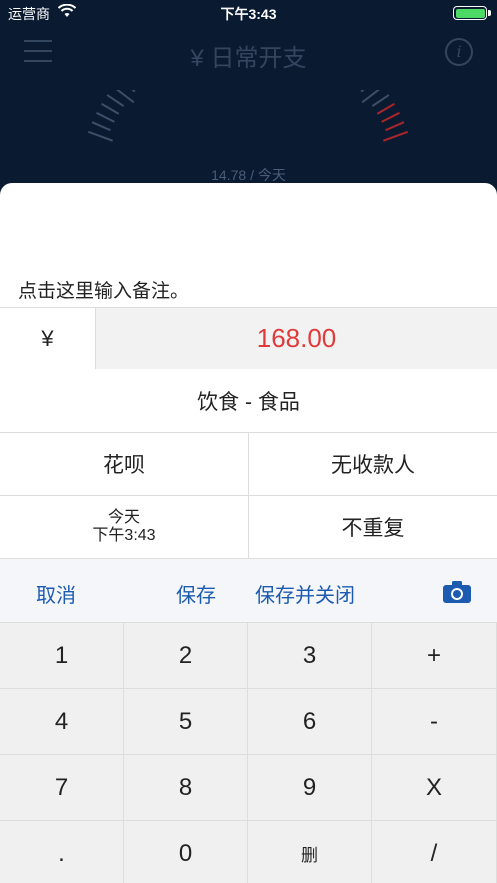 The image size is (497, 883). I want to click on key-6: 6, so click(310, 721).